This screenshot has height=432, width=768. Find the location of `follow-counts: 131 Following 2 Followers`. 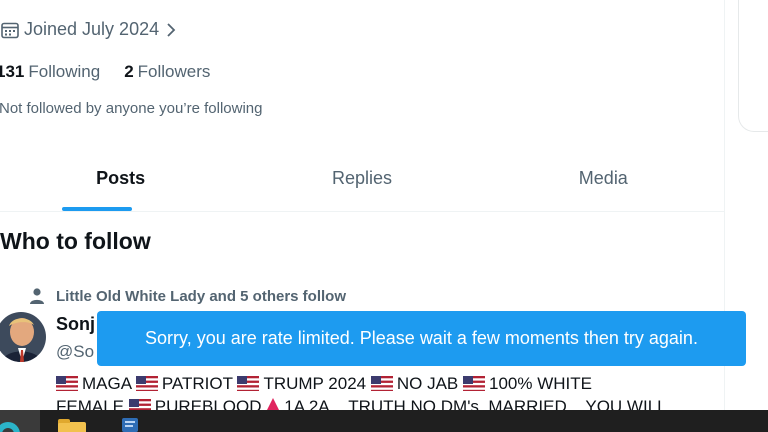

follow-counts: 131 Following 2 Followers is located at coordinates (117, 72).